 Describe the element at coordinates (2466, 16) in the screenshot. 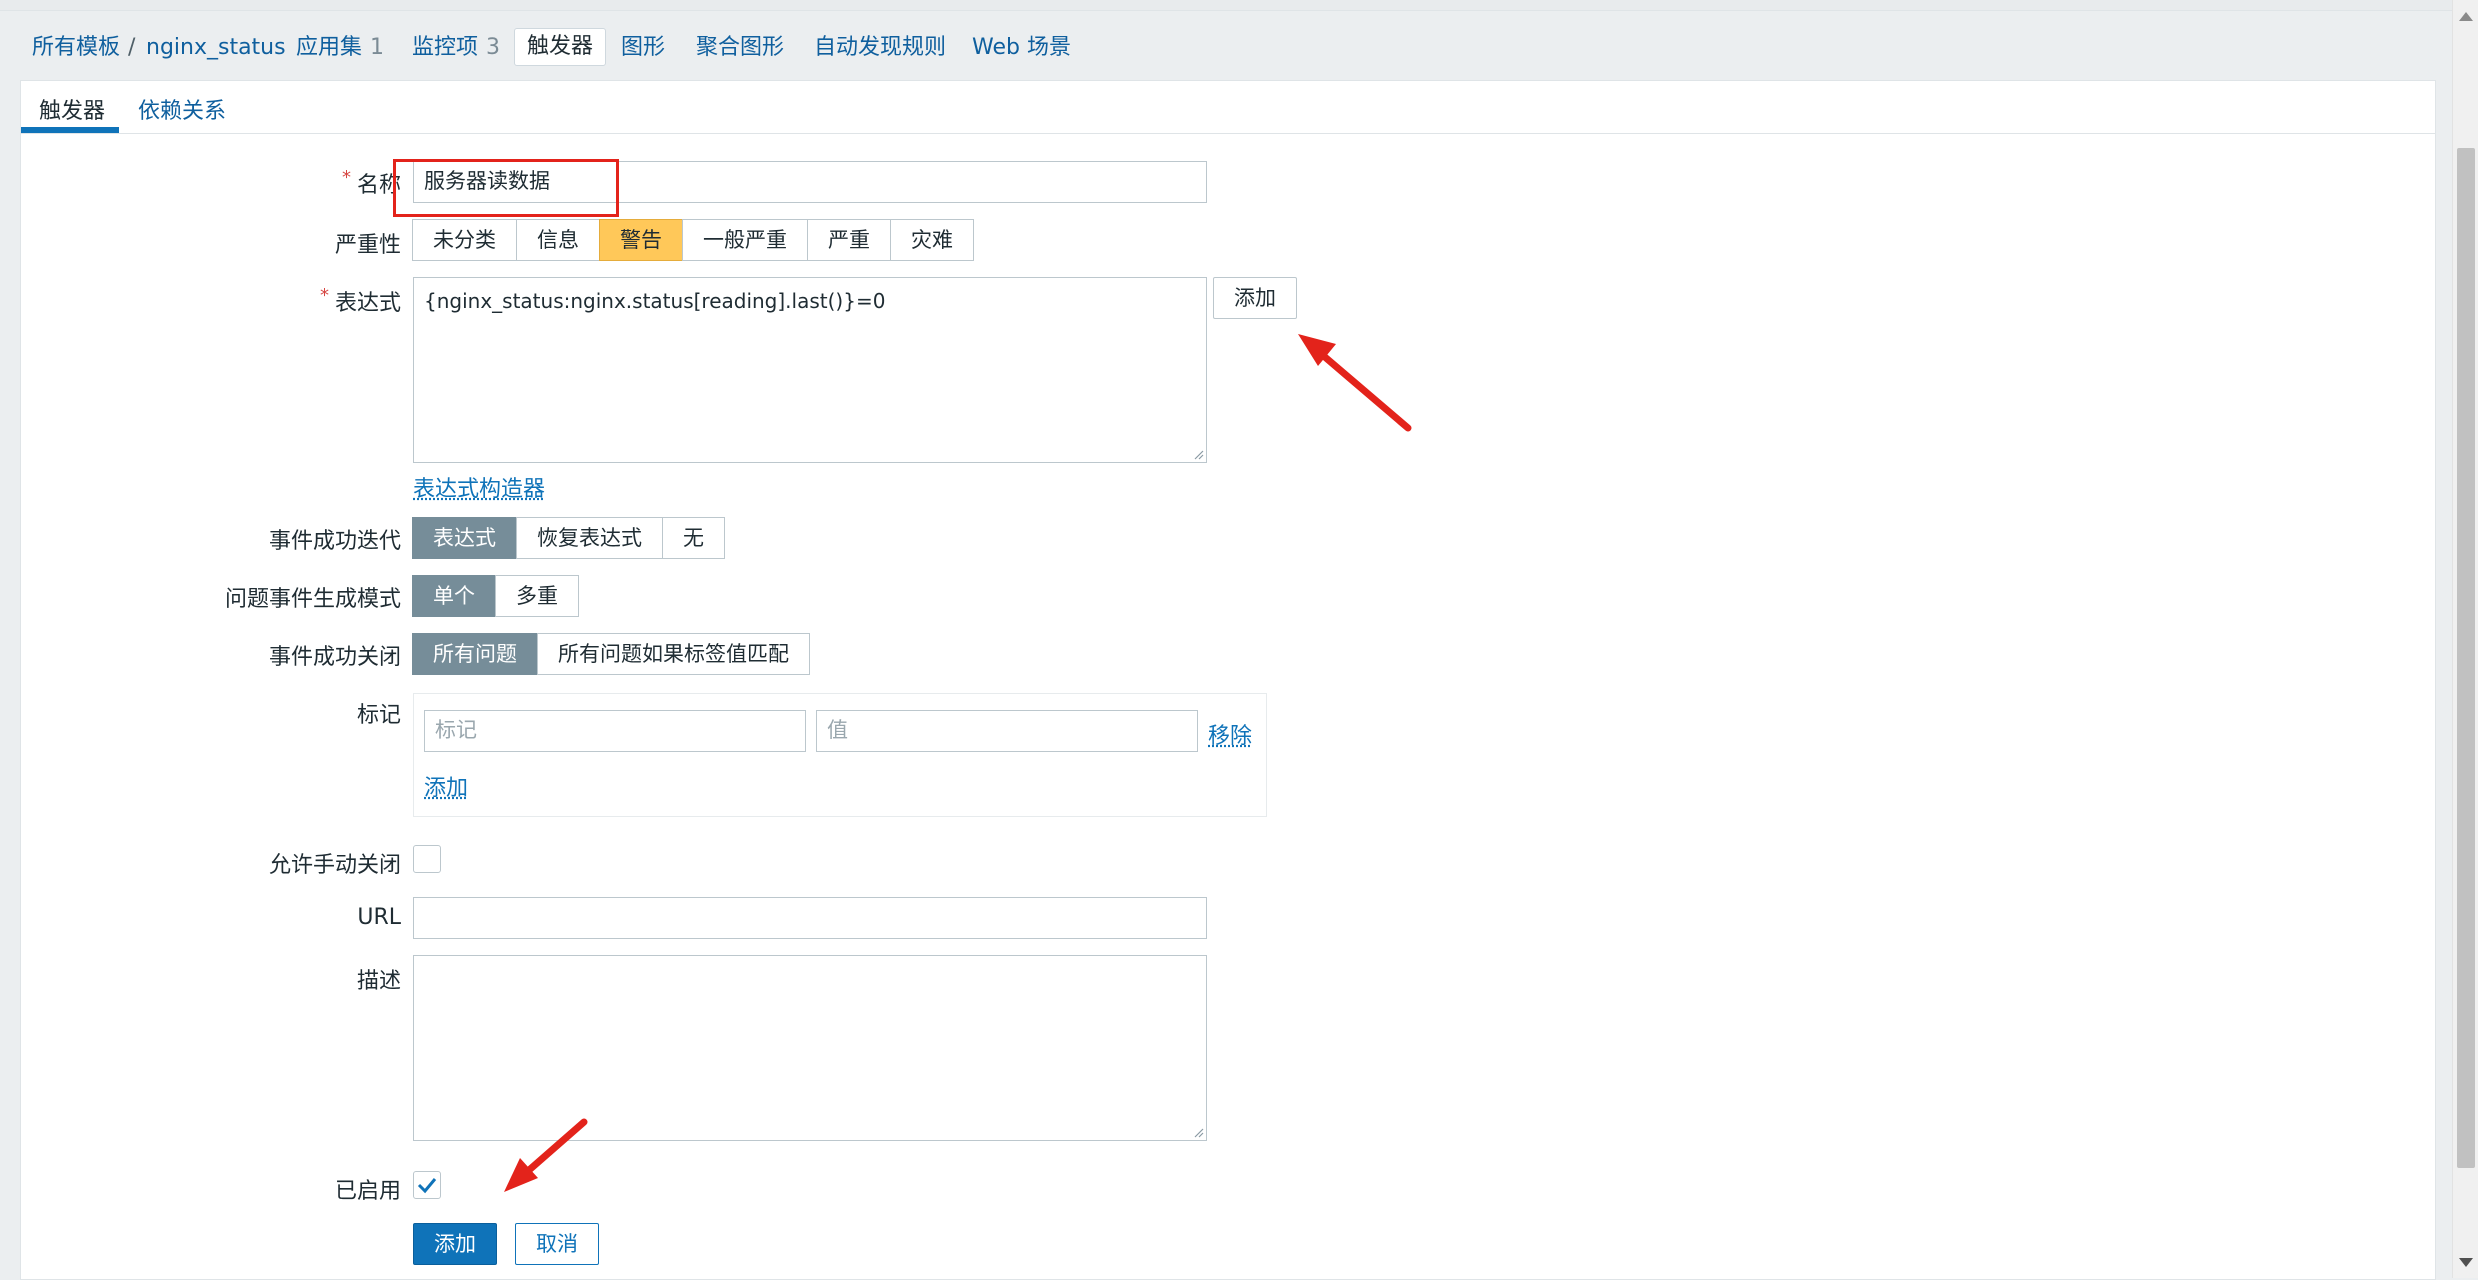

I see `scroll-up-icon` at that location.